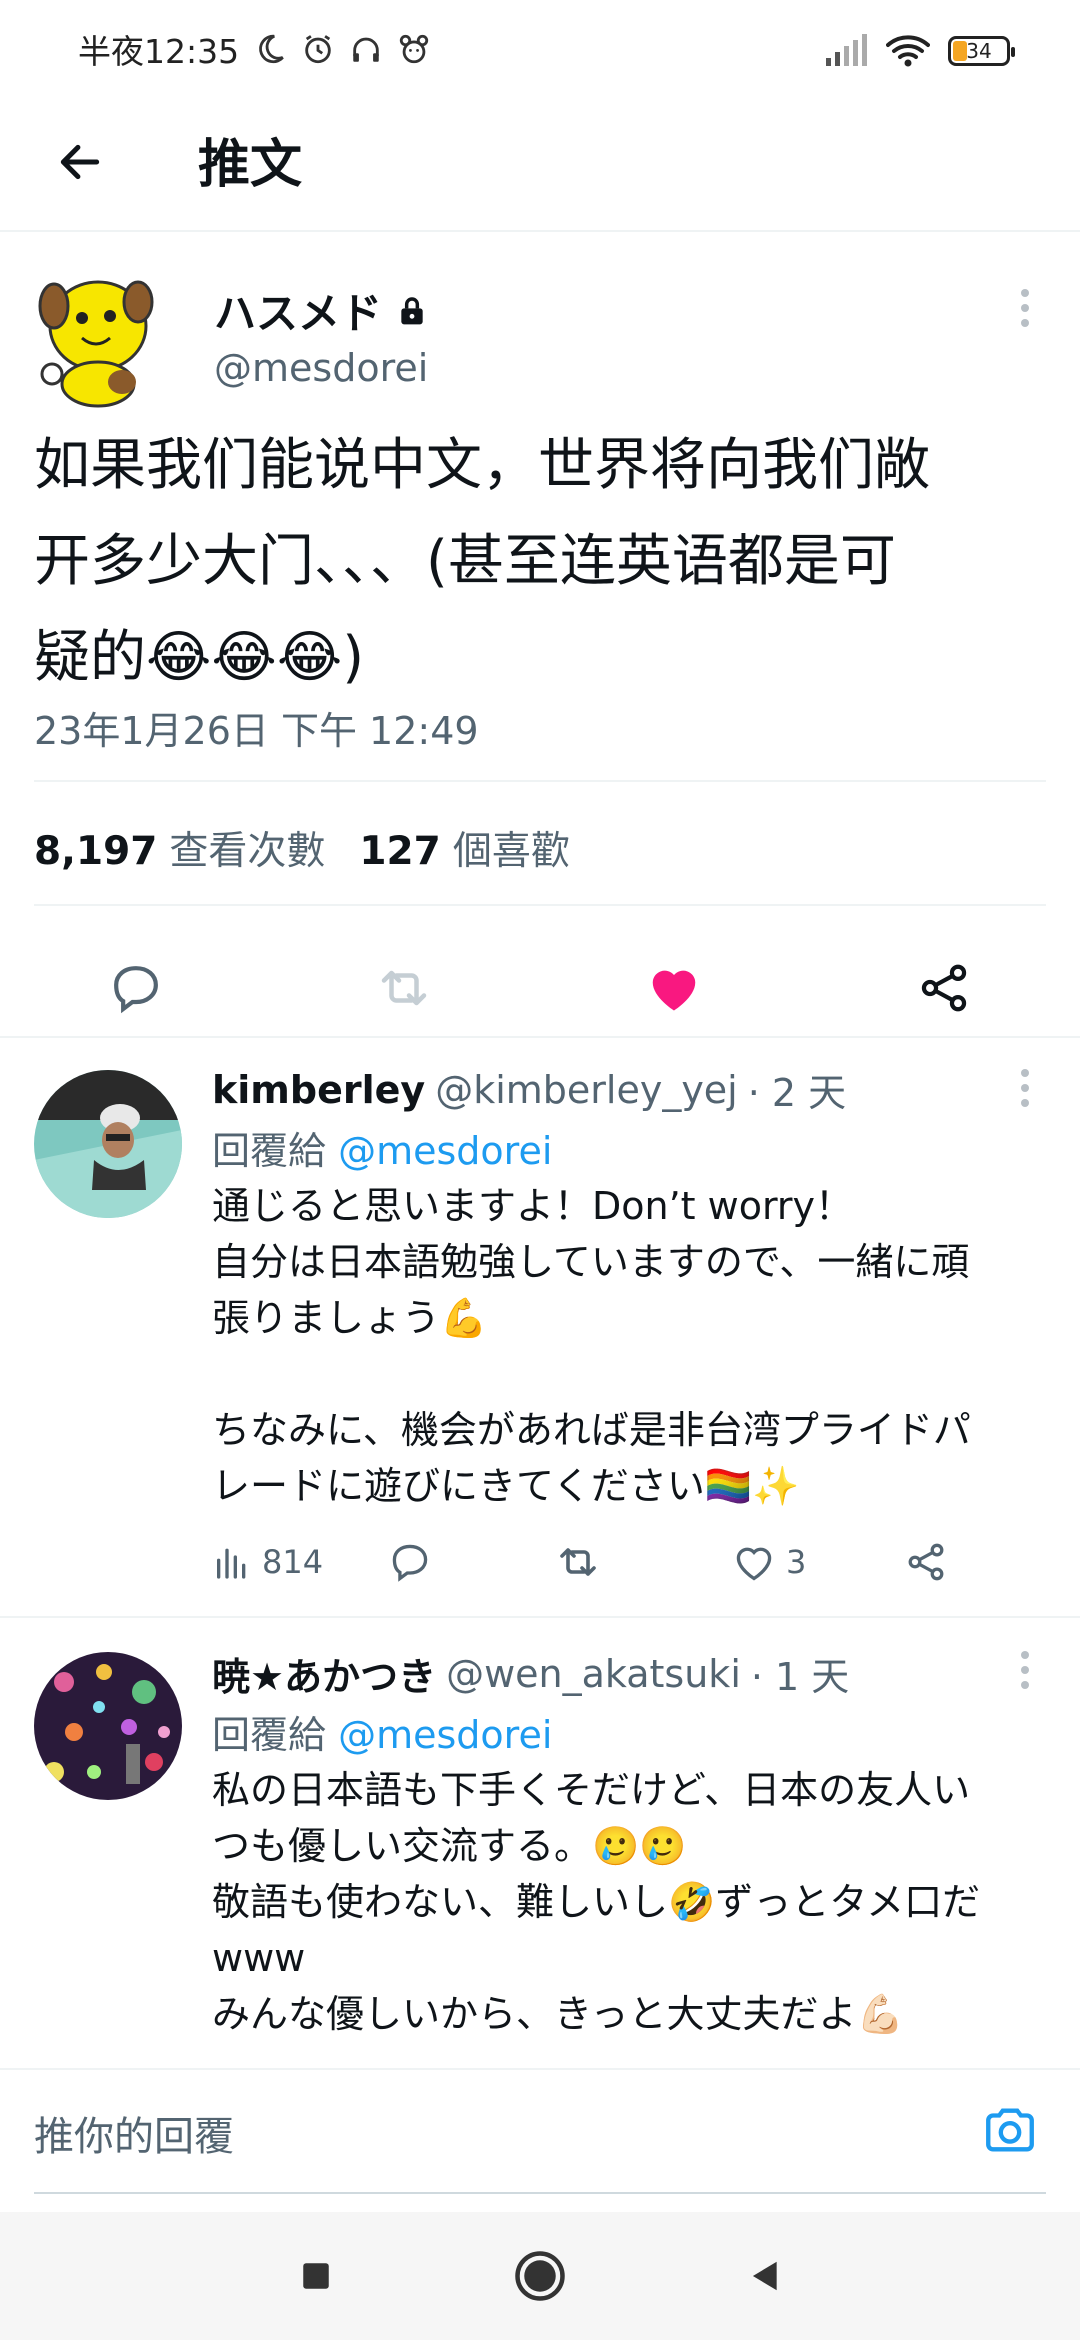 Image resolution: width=1080 pixels, height=2340 pixels. I want to click on heart-icon, so click(754, 1564).